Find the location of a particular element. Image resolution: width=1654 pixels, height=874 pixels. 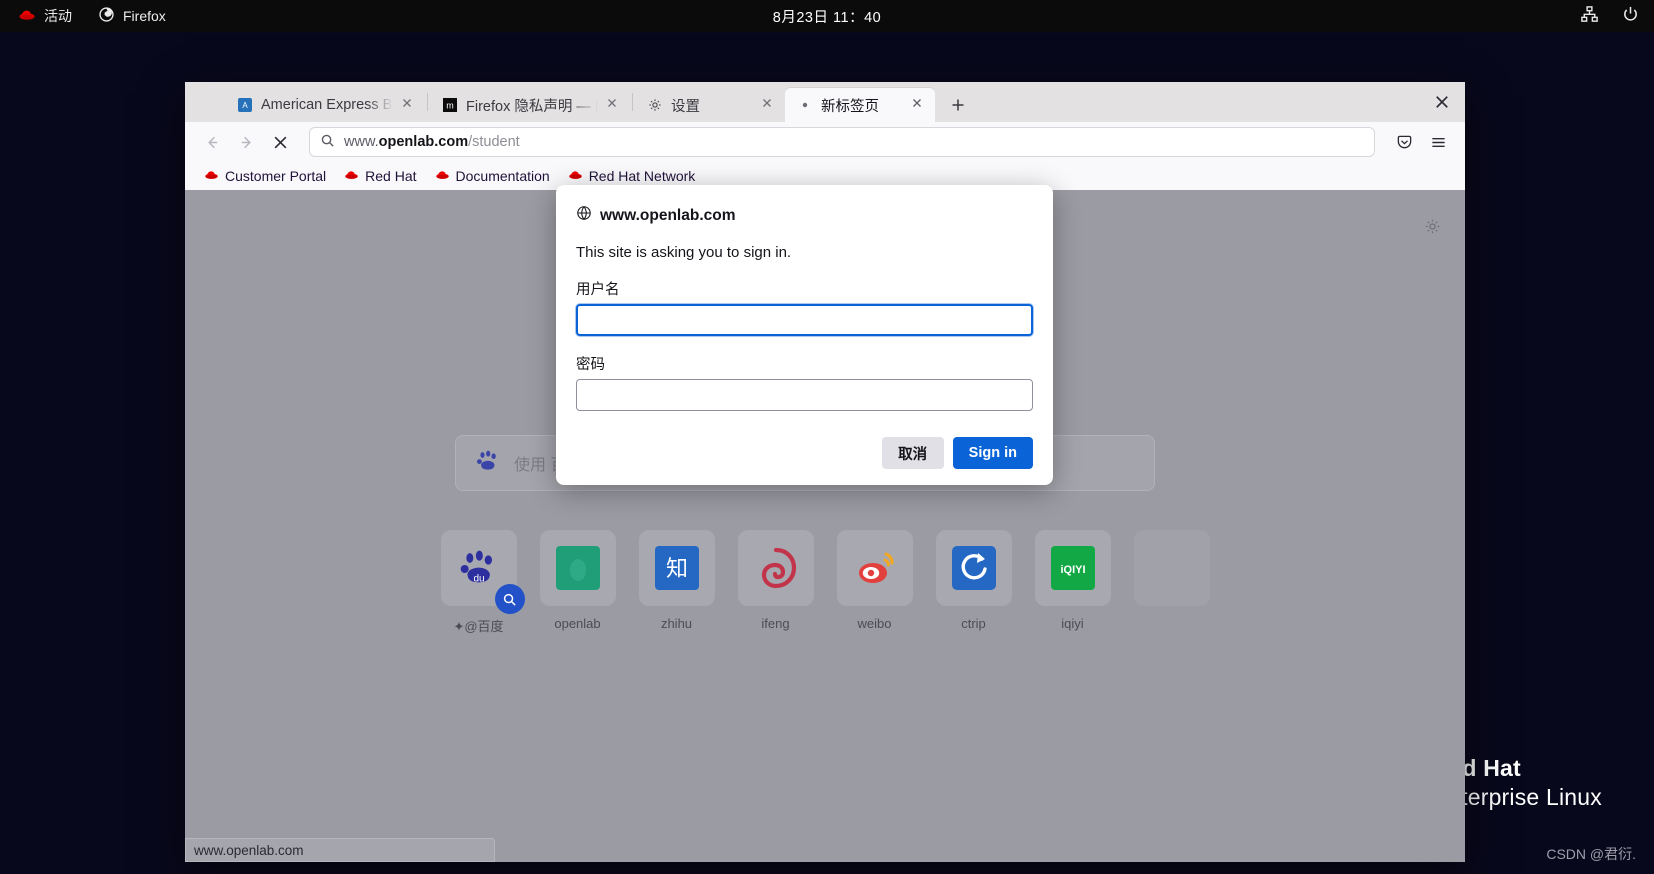

firefox-logo-icon is located at coordinates (106, 16).